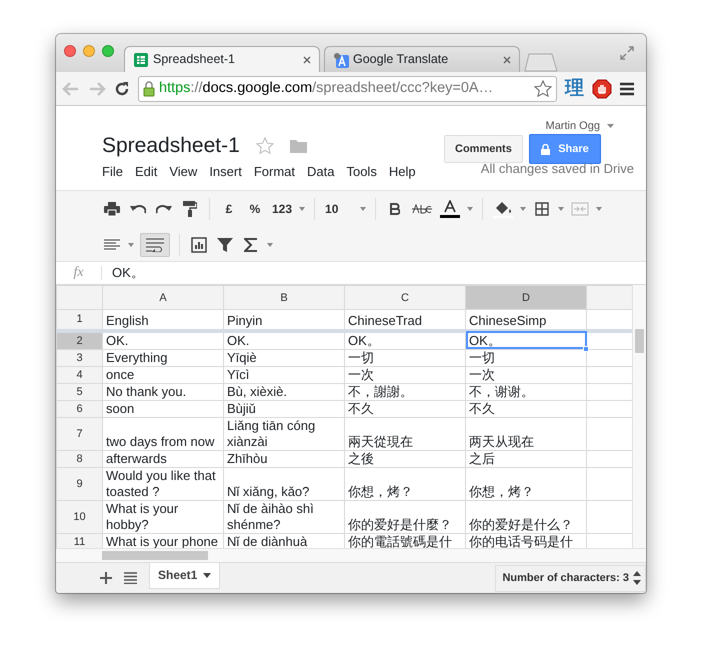 This screenshot has width=702, height=672. What do you see at coordinates (324, 172) in the screenshot?
I see `menu-item: Data` at bounding box center [324, 172].